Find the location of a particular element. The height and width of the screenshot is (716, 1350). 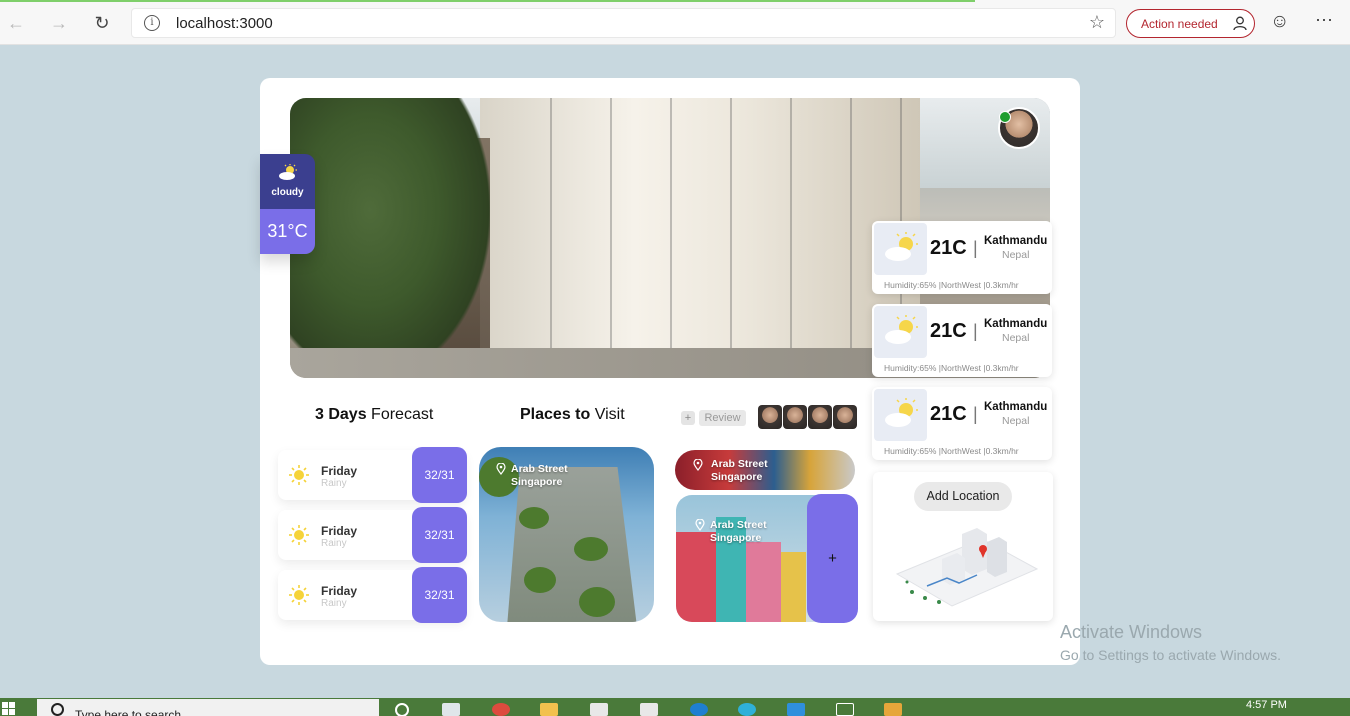

task-view-icon is located at coordinates (451, 709).